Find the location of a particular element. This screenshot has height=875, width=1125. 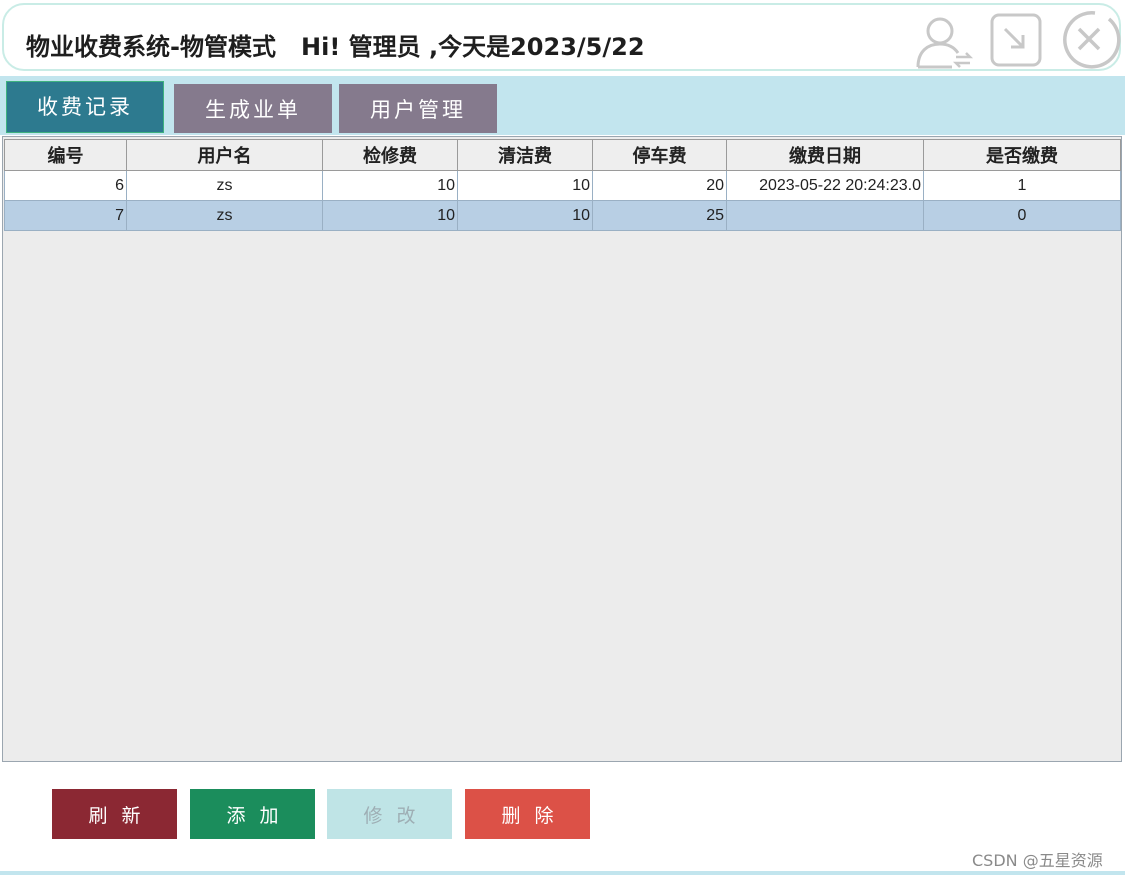

close-icon is located at coordinates (1089, 39).